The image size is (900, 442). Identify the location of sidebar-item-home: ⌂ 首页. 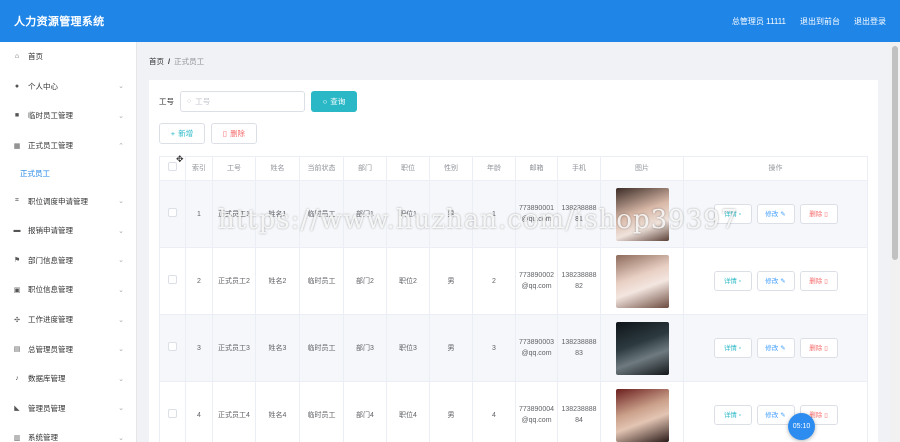
(68, 57).